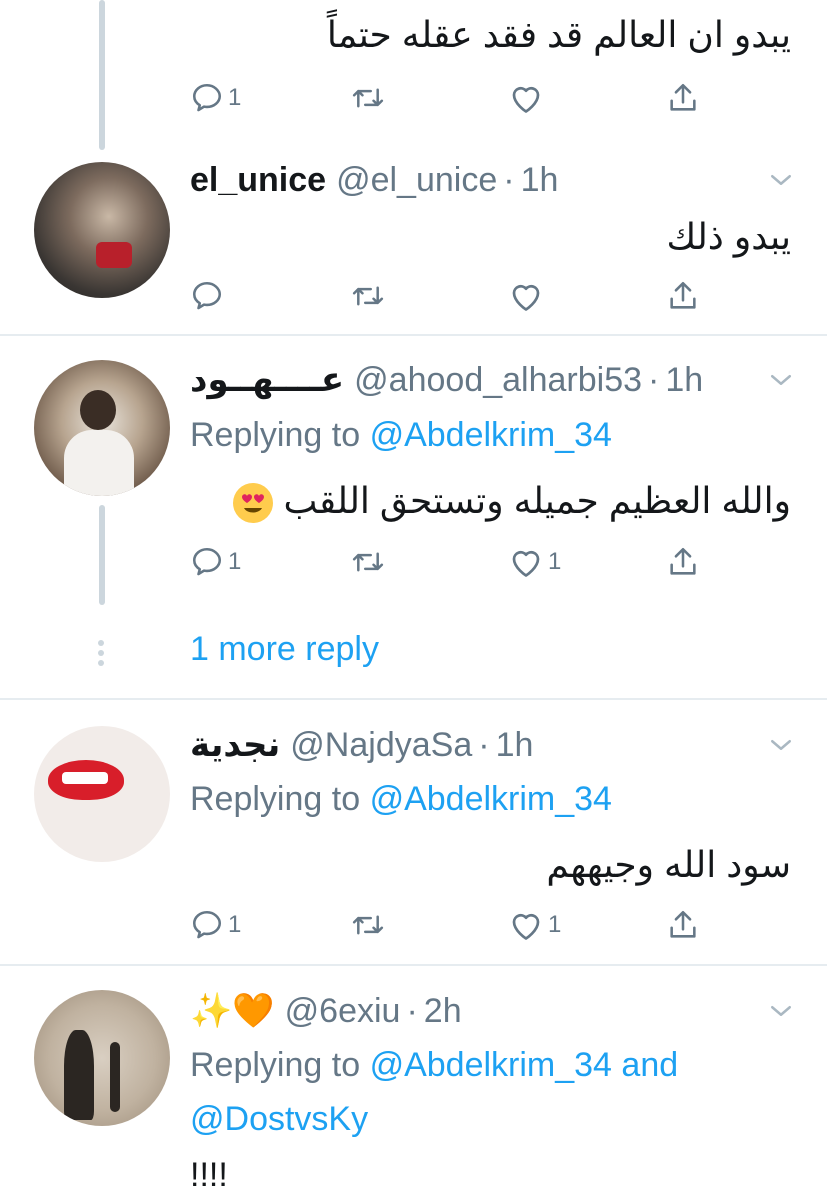  What do you see at coordinates (102, 655) in the screenshot?
I see `more-replies-dots` at bounding box center [102, 655].